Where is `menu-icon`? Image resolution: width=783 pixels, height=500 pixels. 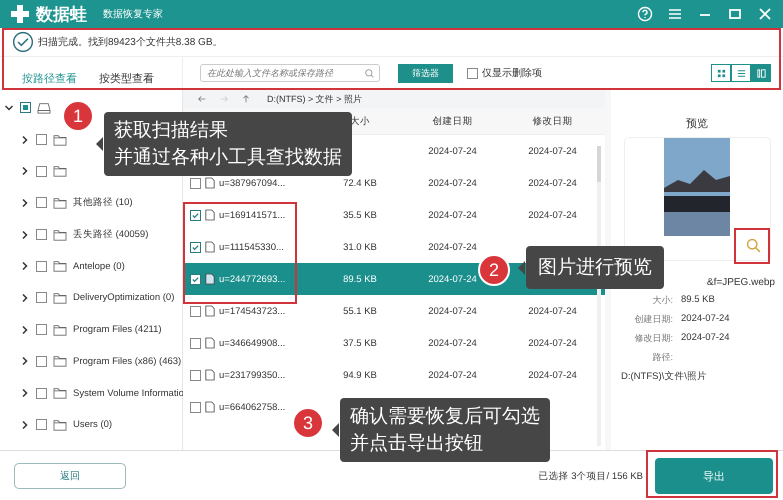
menu-icon is located at coordinates (675, 14).